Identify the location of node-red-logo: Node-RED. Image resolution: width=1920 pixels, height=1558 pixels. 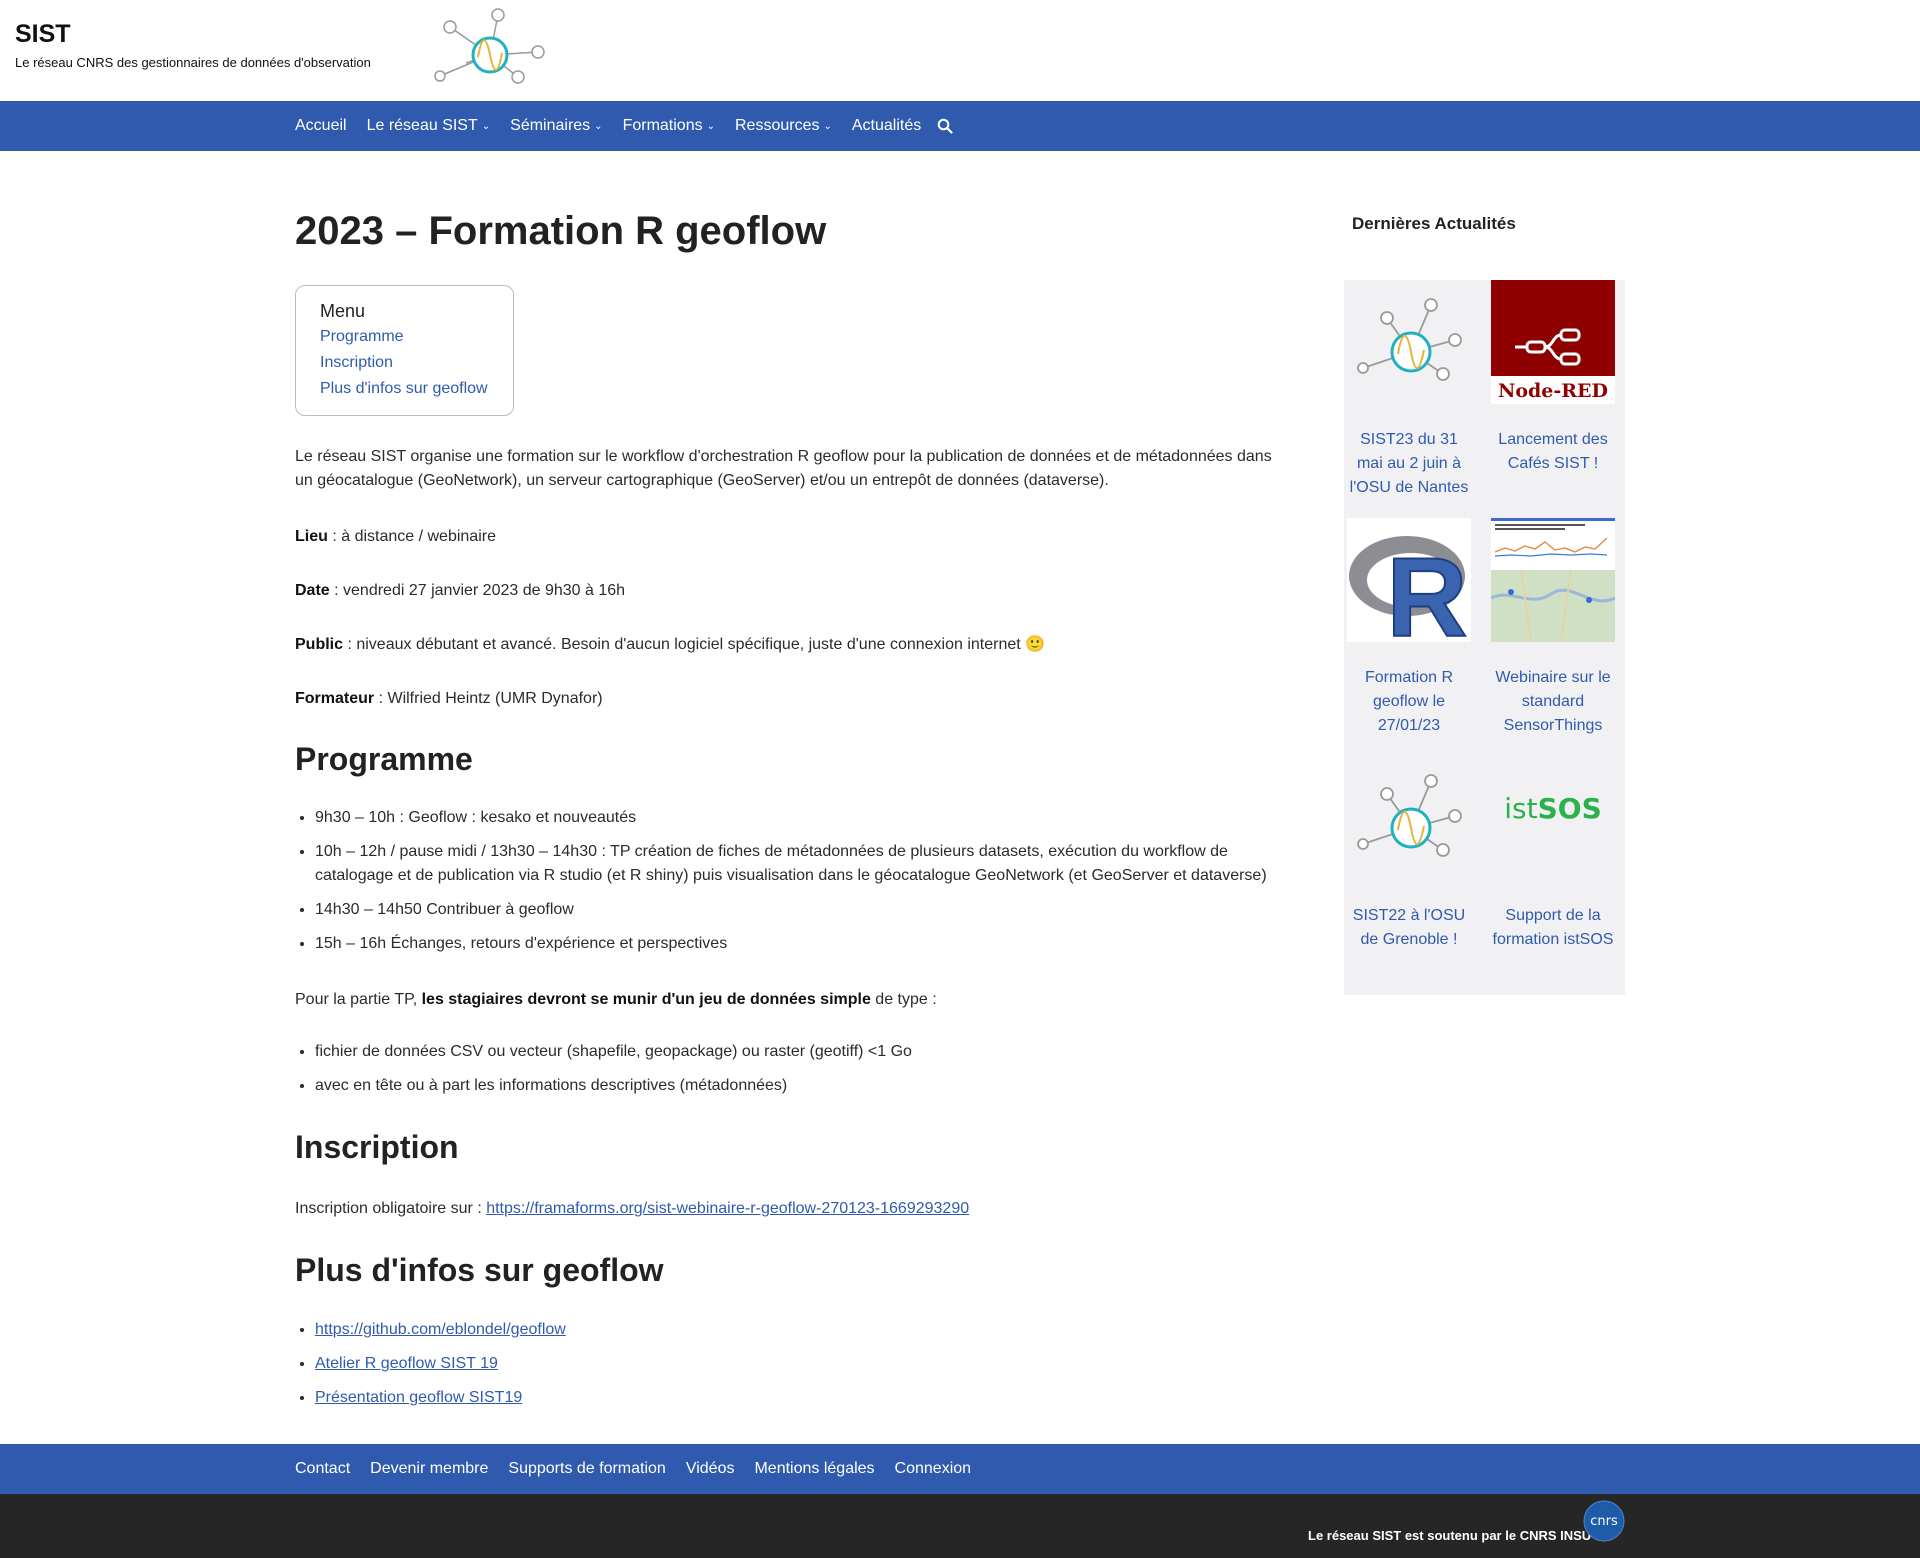
(1553, 342).